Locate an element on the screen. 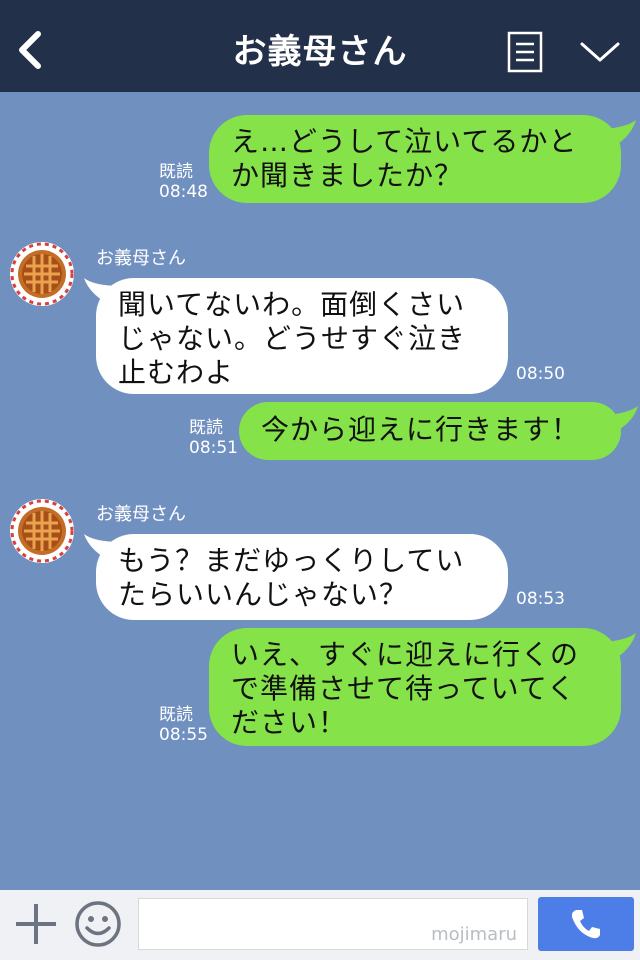  watermark-text: mojimaru is located at coordinates (474, 934).